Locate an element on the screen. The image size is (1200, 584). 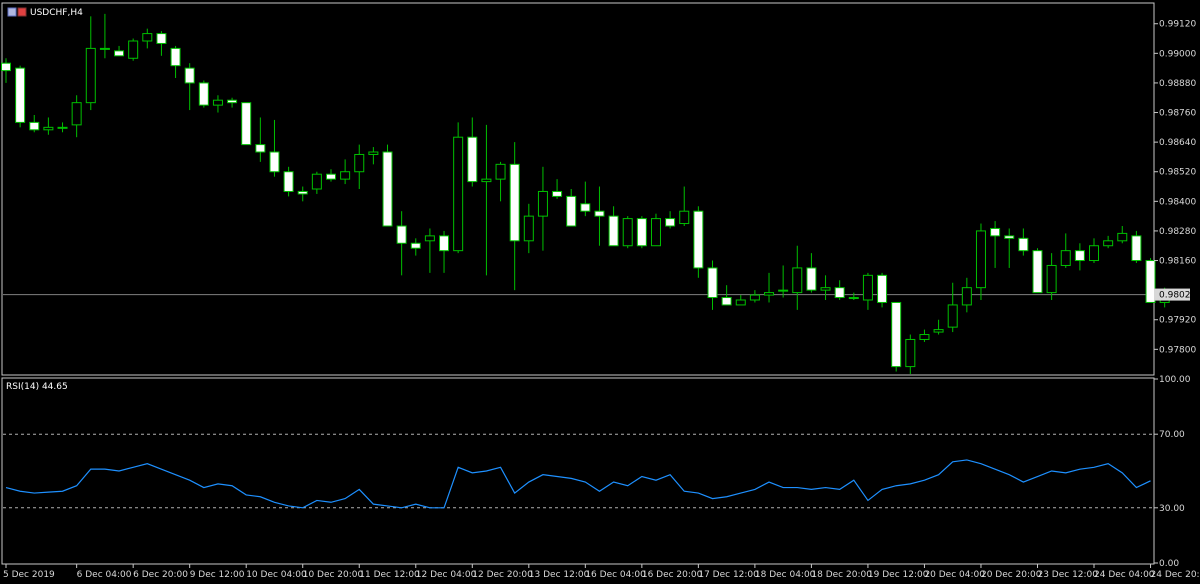
time-tick-label: 11 Dec 12:00 is located at coordinates (389, 575).